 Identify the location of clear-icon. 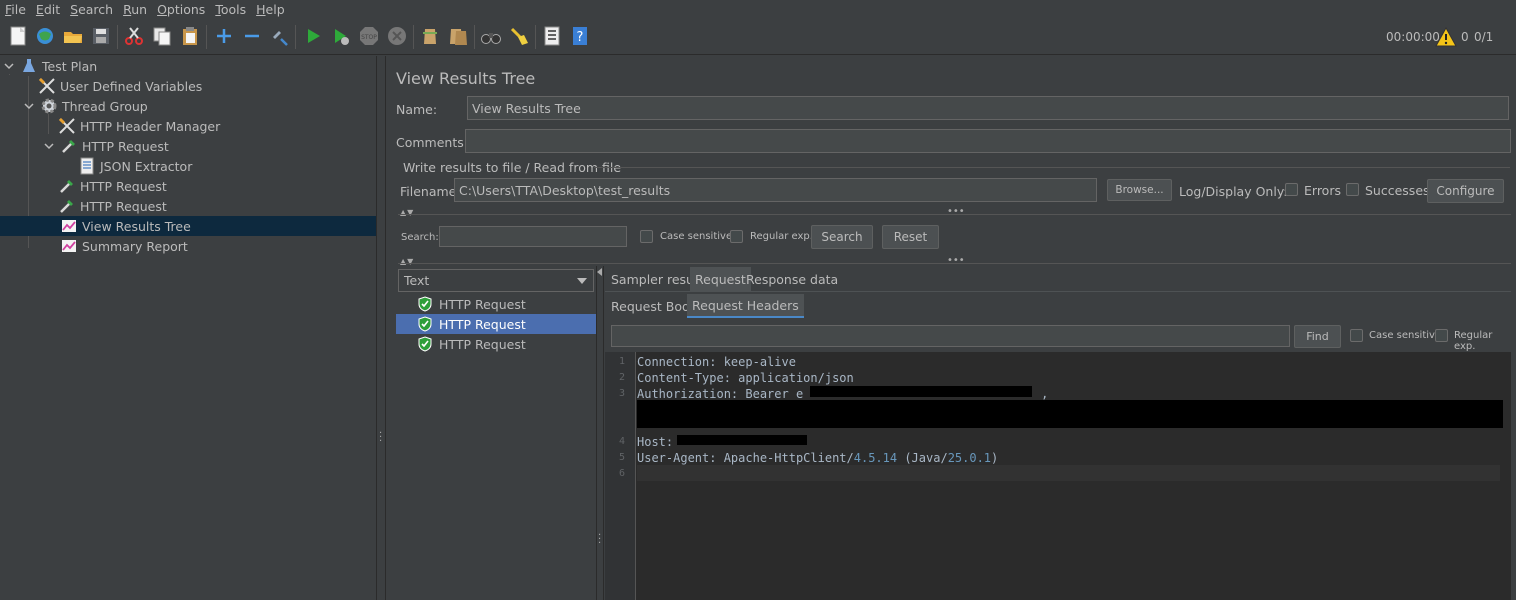
(430, 36).